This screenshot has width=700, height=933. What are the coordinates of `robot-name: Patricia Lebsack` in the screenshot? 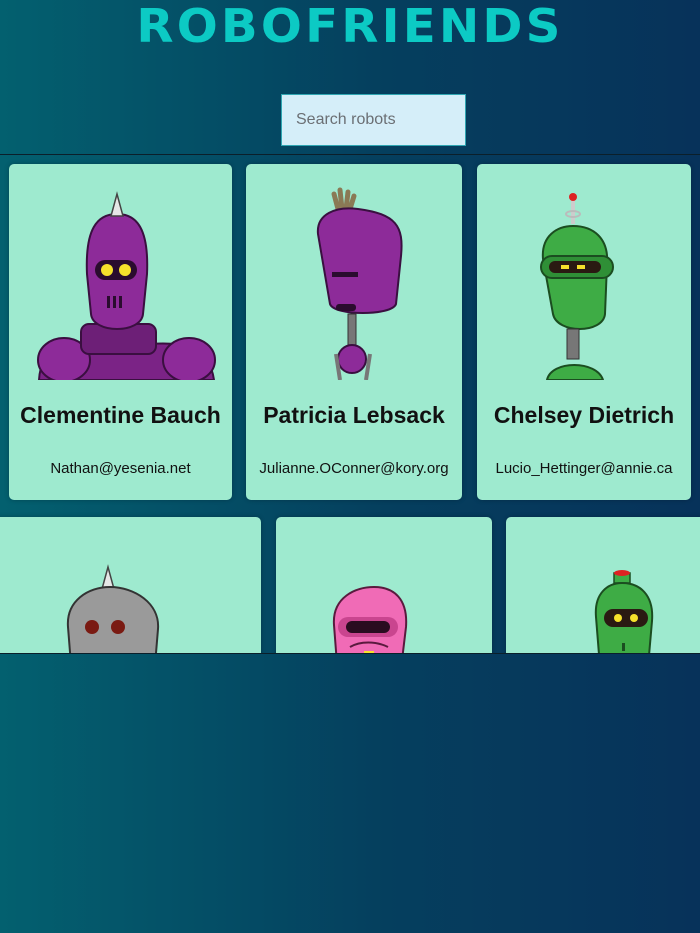 It's located at (354, 415).